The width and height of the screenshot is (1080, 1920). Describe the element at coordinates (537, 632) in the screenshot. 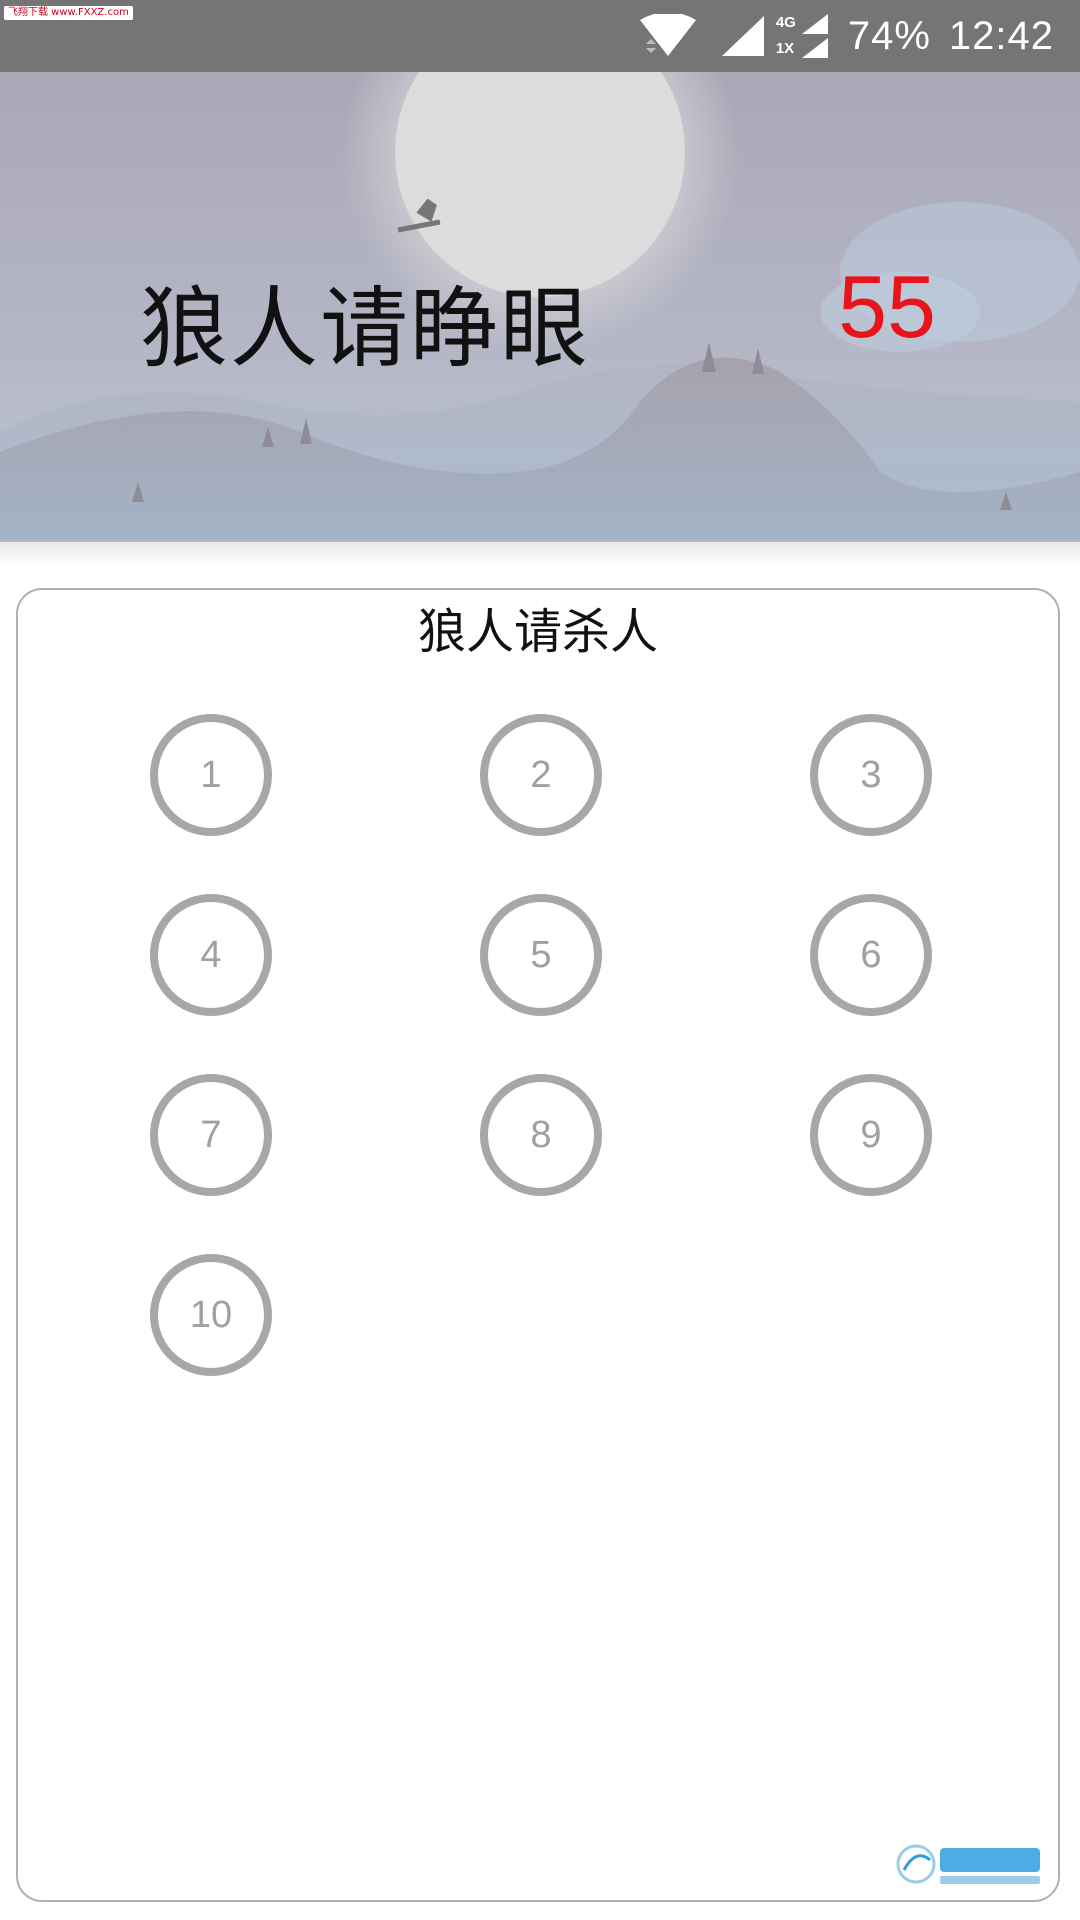

I see `panel-title: 狼人请杀人` at that location.